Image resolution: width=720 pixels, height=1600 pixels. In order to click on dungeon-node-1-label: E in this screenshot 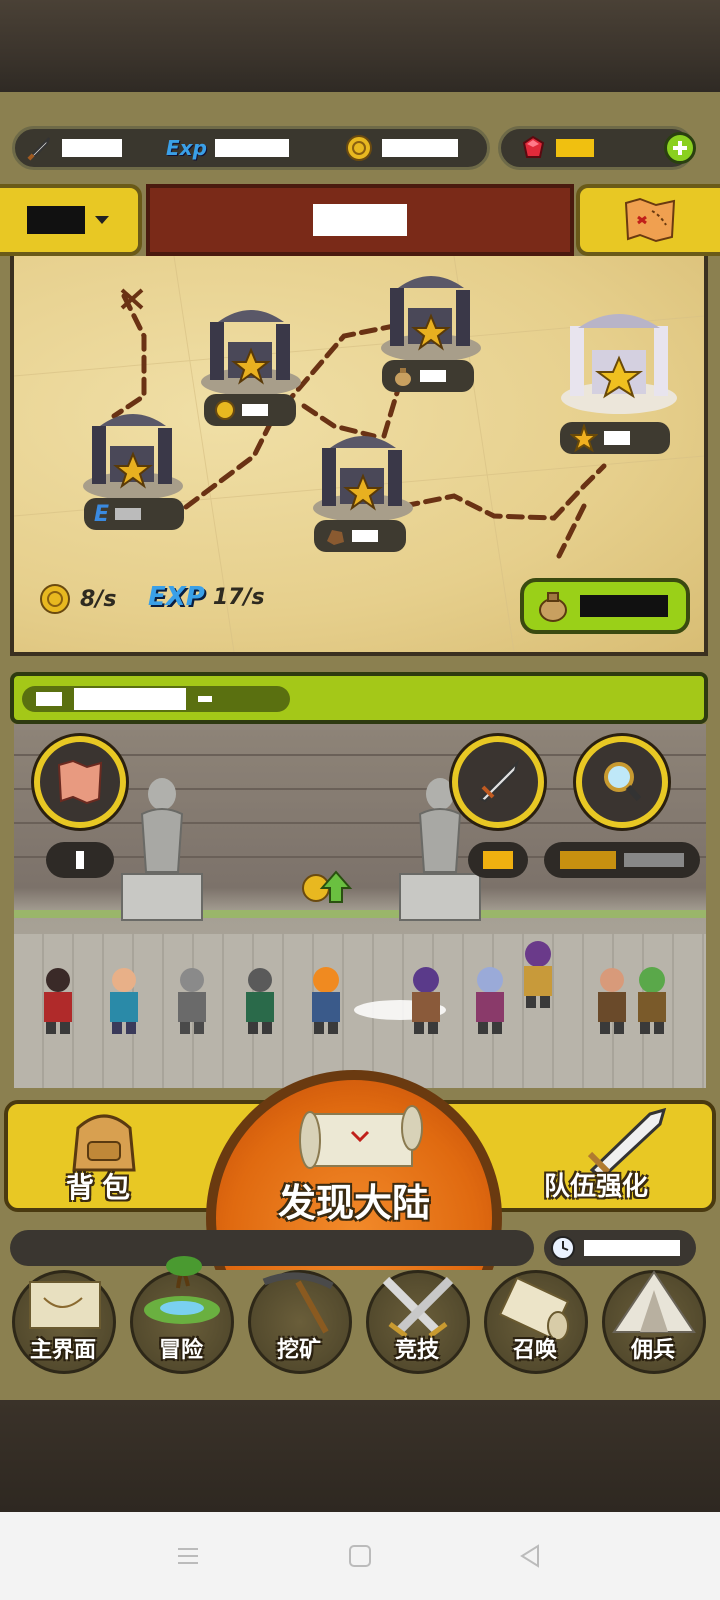, I will do `click(134, 514)`.